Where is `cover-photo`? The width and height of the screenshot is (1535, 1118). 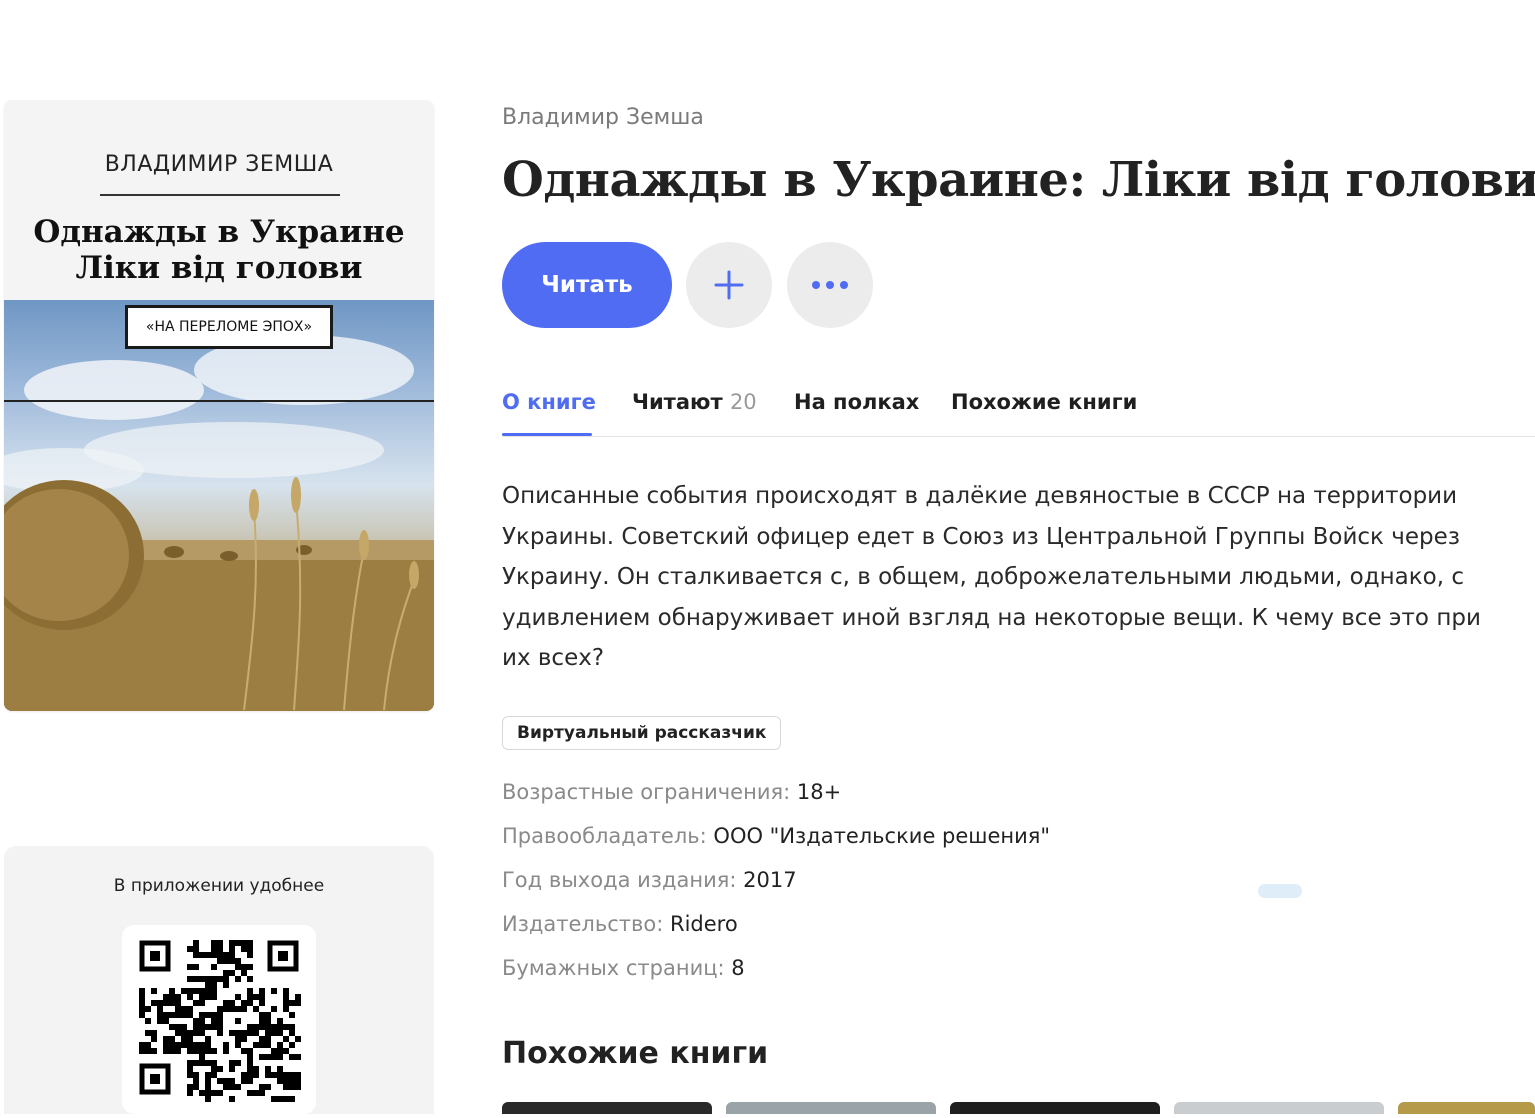 cover-photo is located at coordinates (219, 505).